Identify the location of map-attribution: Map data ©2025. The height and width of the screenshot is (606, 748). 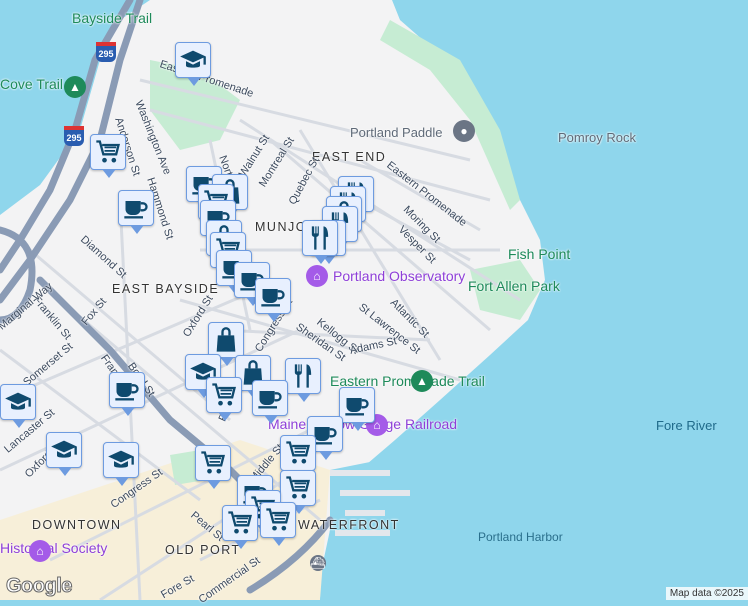
(706, 593).